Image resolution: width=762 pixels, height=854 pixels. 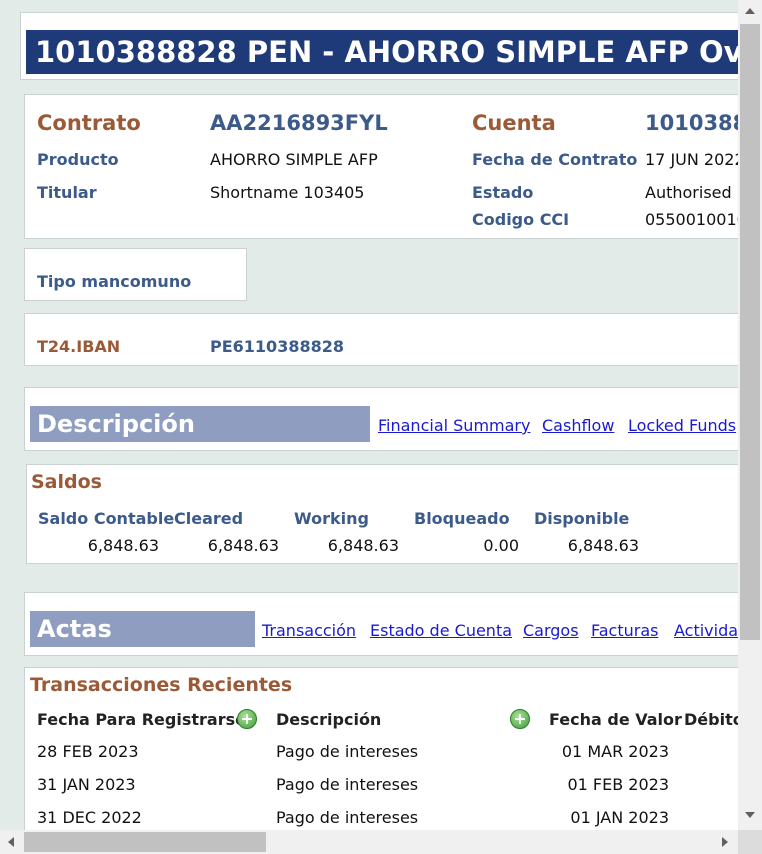 What do you see at coordinates (711, 719) in the screenshot?
I see `debito-header: Débito` at bounding box center [711, 719].